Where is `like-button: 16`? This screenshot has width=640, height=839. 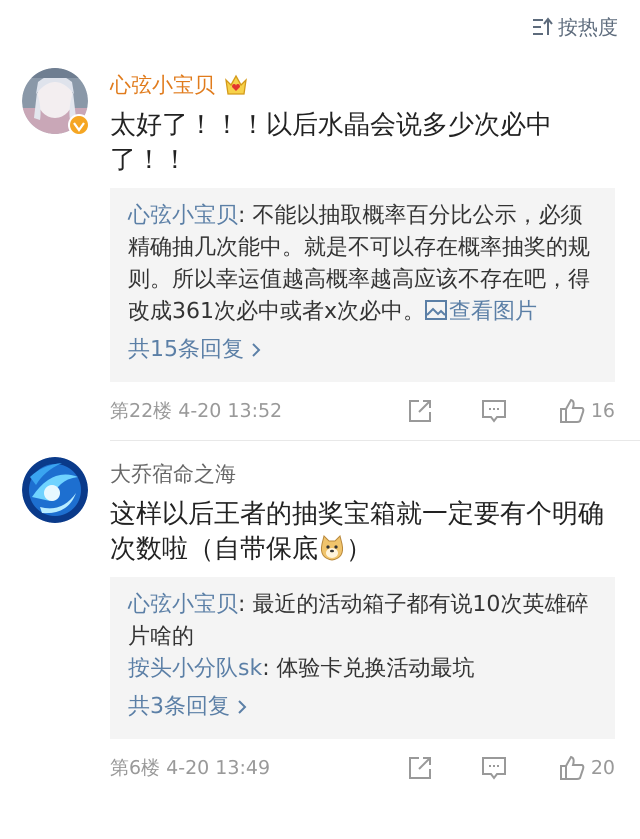
like-button: 16 is located at coordinates (586, 411).